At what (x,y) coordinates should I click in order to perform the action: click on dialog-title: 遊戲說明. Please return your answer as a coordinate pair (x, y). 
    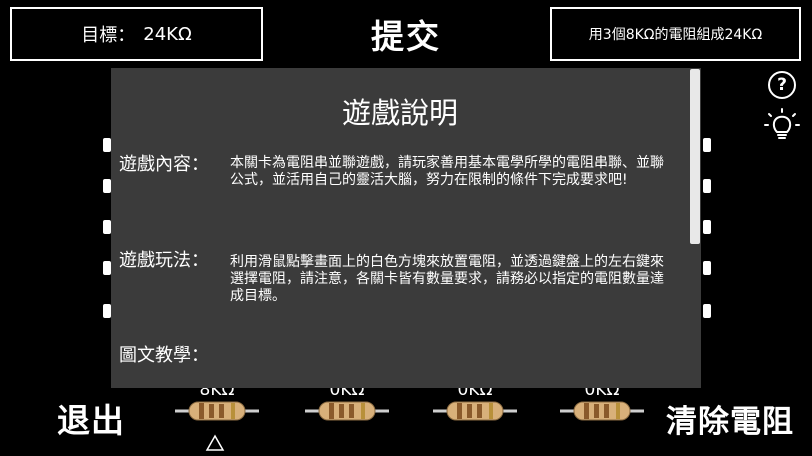
    Looking at the image, I should click on (399, 113).